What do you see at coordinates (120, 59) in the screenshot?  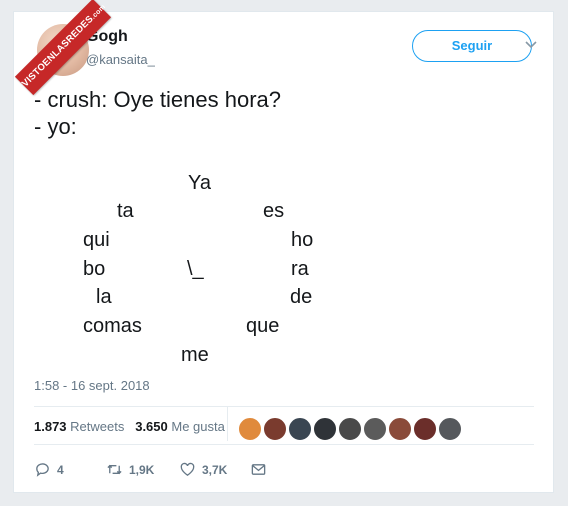 I see `user-handle: @kansaita_` at bounding box center [120, 59].